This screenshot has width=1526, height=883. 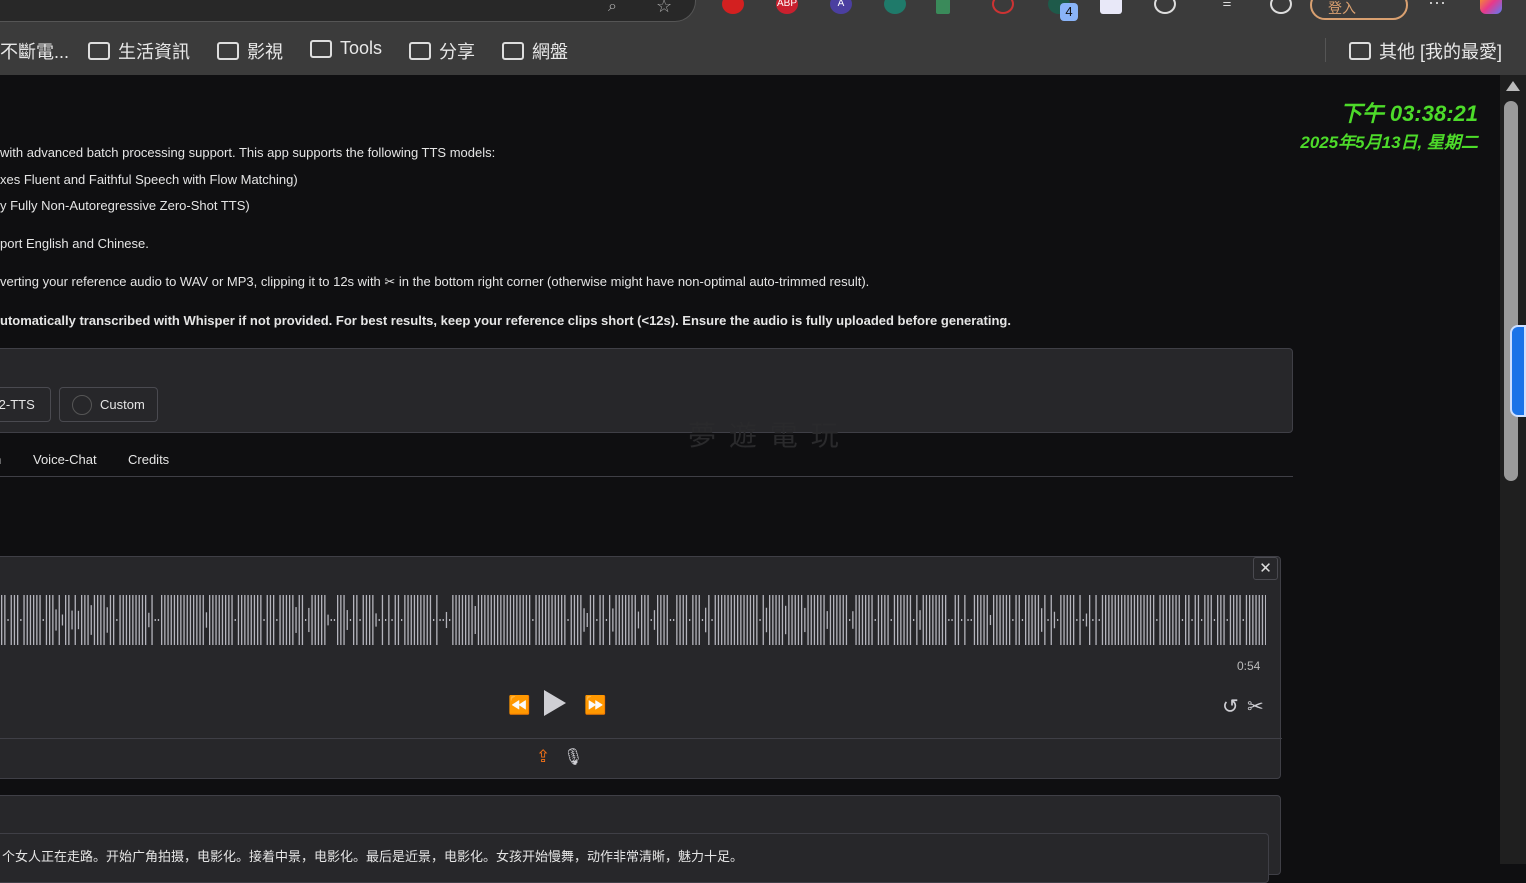 What do you see at coordinates (550, 52) in the screenshot?
I see `bookmark-label: 網盤` at bounding box center [550, 52].